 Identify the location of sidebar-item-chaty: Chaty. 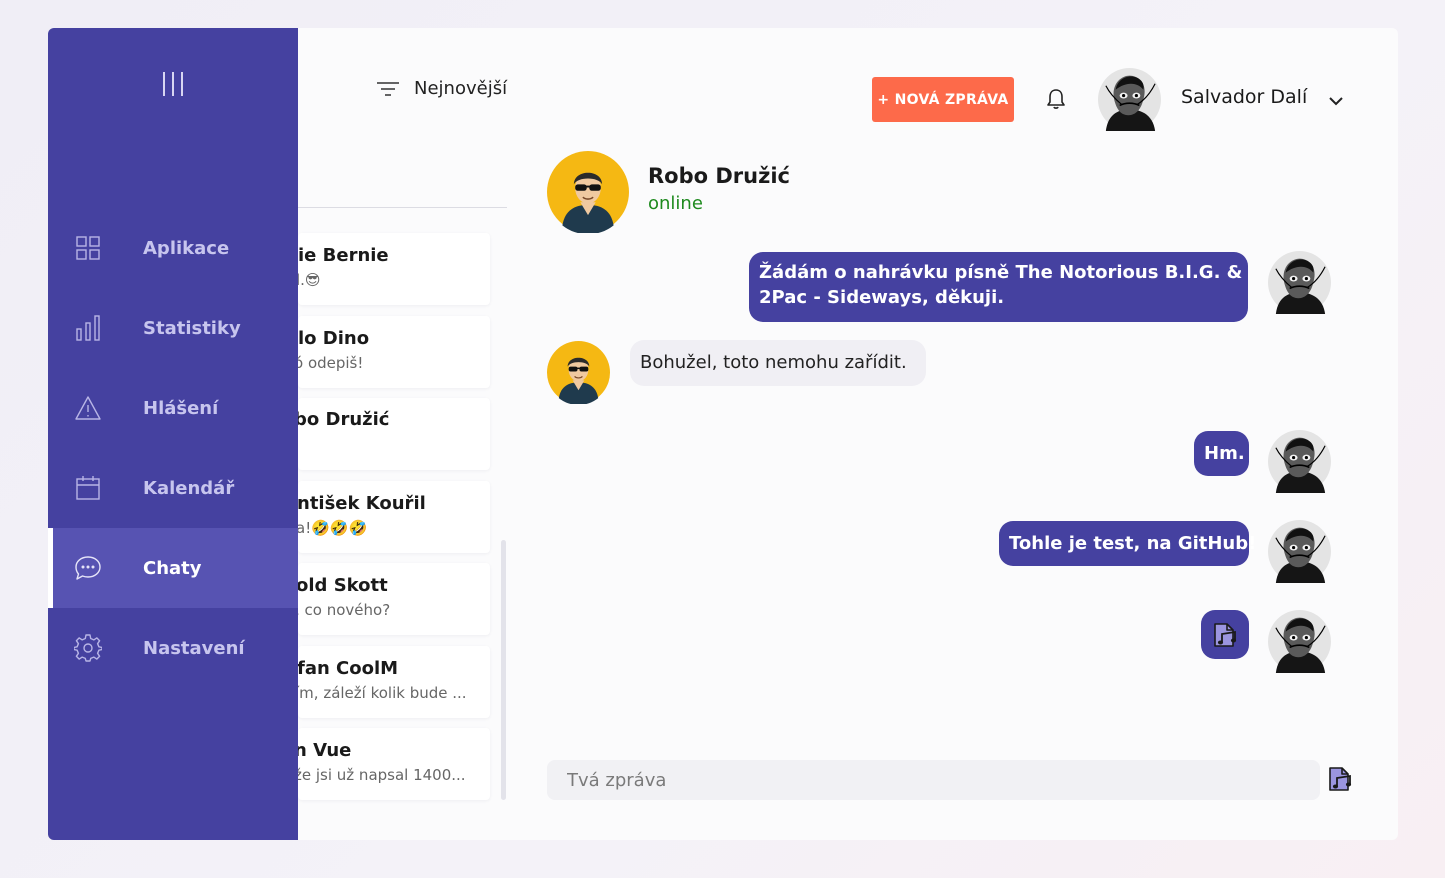
(173, 568).